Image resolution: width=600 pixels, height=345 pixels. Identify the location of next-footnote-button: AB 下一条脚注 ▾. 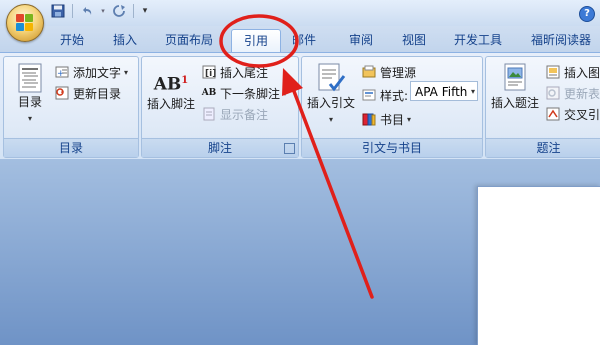
(244, 93).